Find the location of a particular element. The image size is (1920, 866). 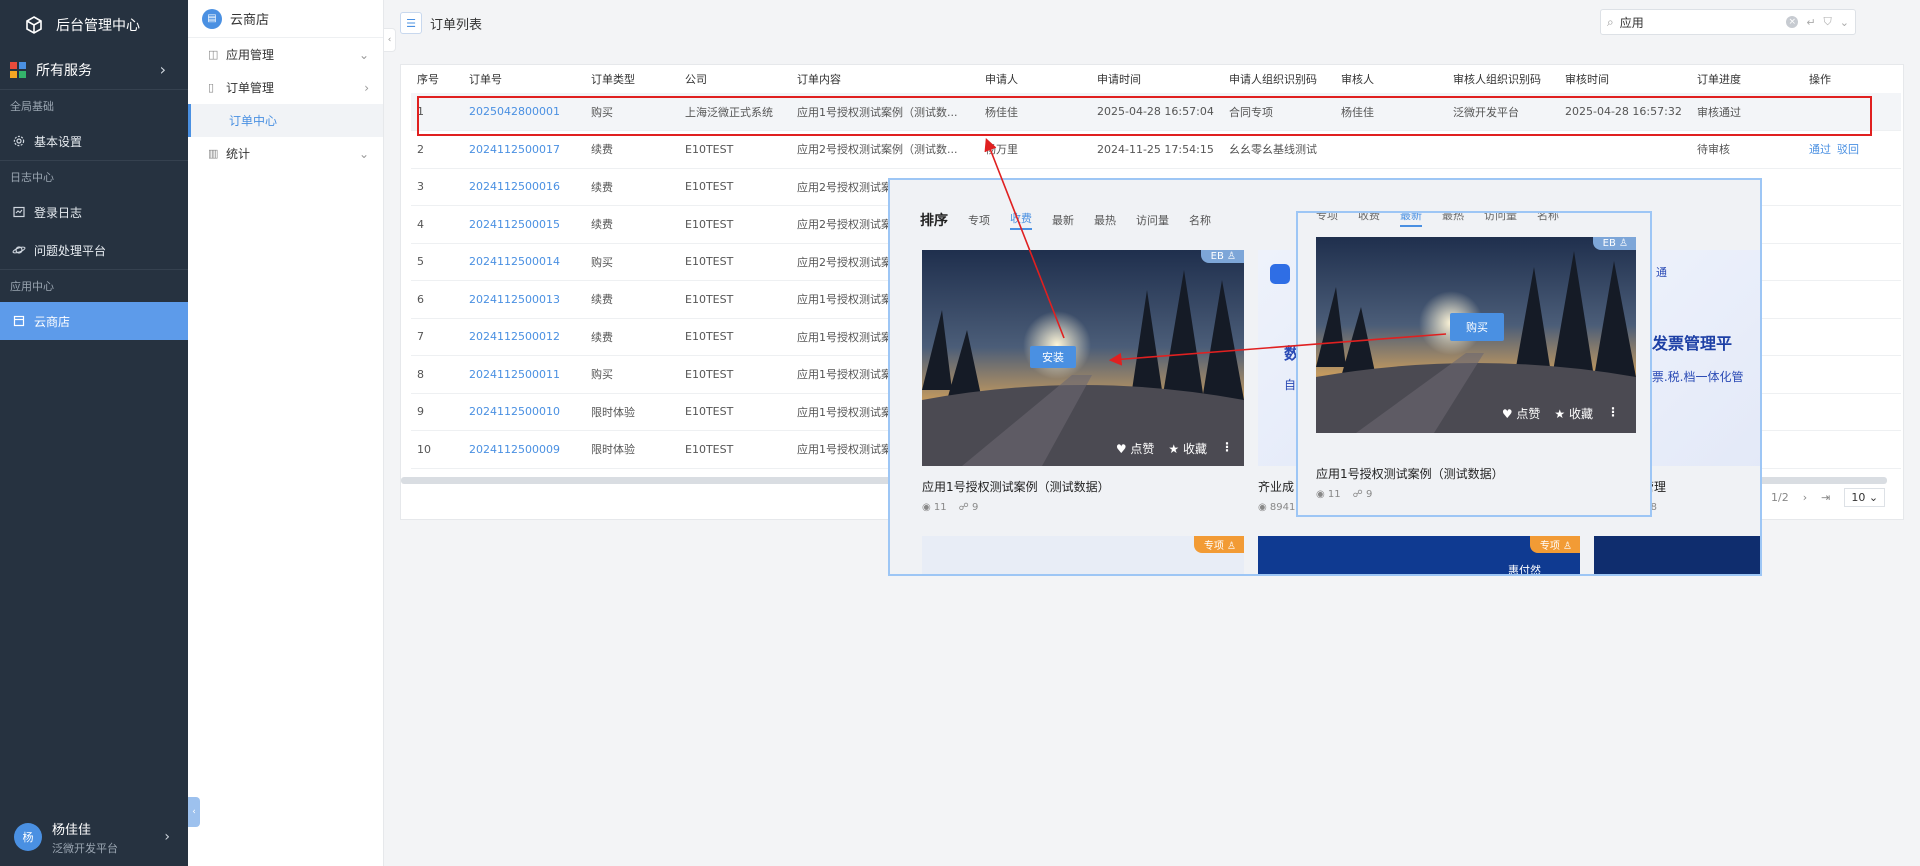

table-cell: 购买 is located at coordinates (632, 374).